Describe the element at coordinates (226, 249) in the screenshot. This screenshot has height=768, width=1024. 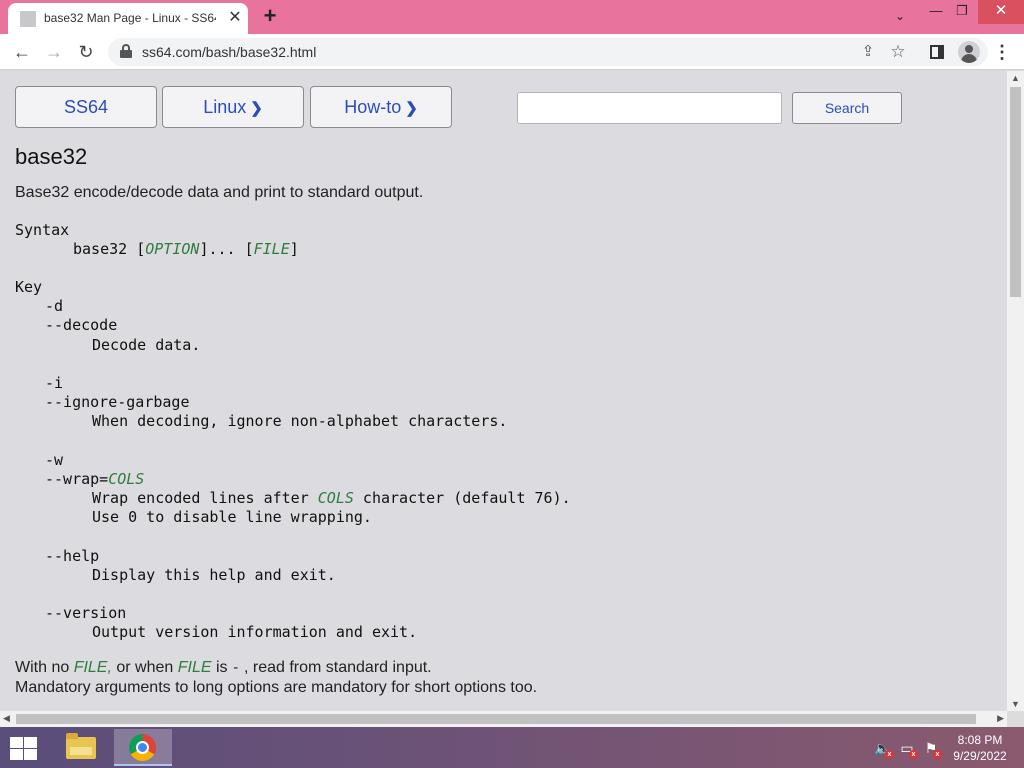
I see `syntax-mid: ]... [` at that location.